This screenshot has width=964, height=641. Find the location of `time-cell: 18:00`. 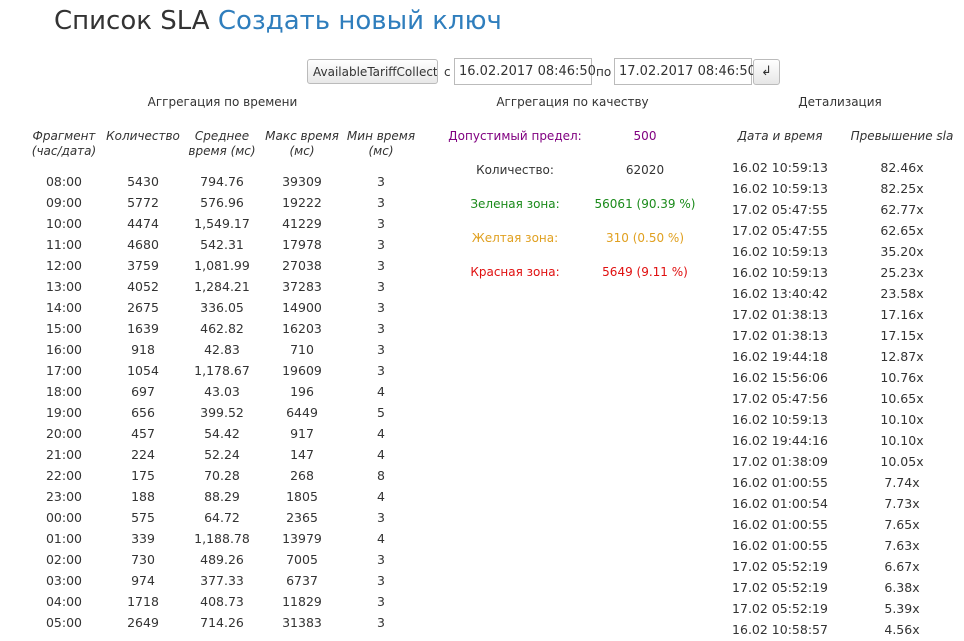

time-cell: 18:00 is located at coordinates (64, 391).